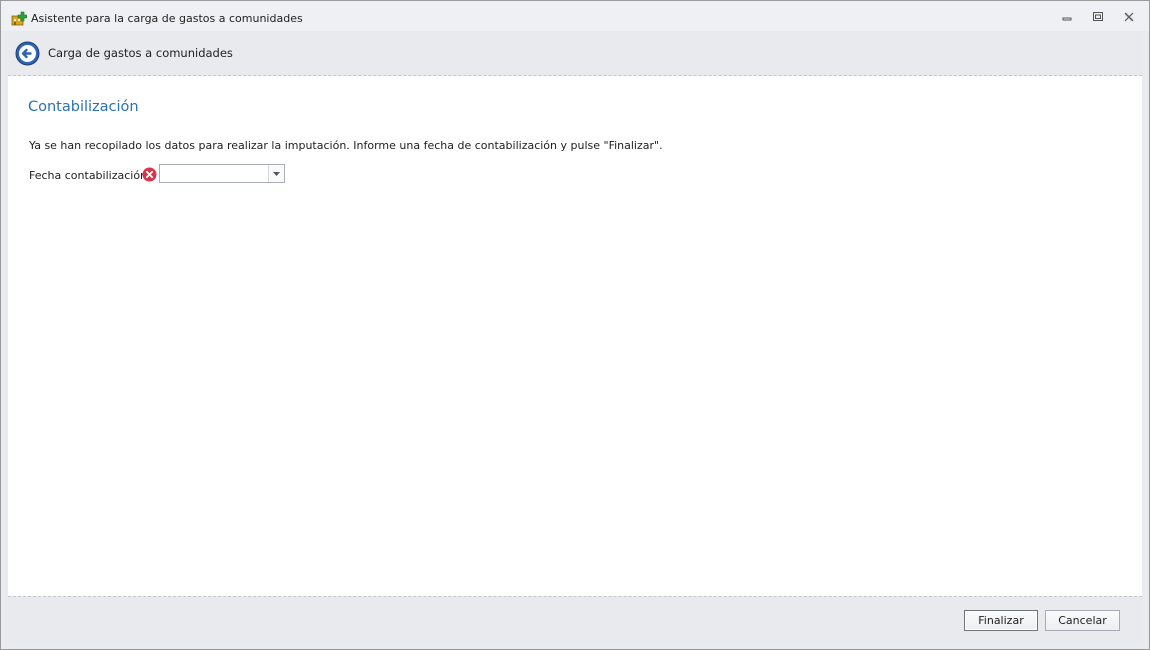 The height and width of the screenshot is (650, 1150). I want to click on dropdown-button, so click(276, 173).